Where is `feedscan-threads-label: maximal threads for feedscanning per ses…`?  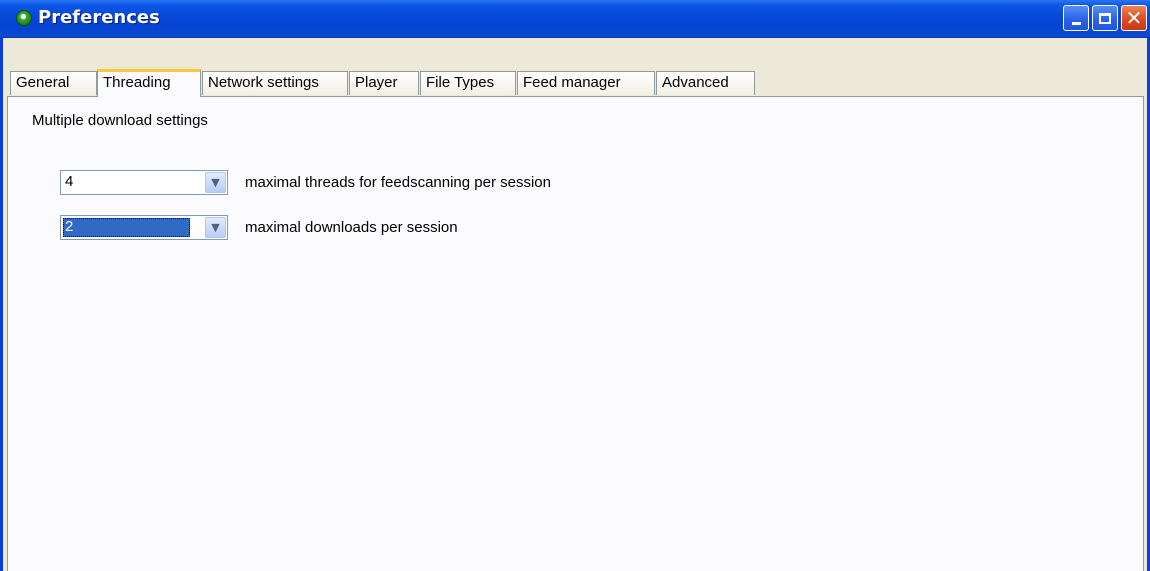 feedscan-threads-label: maximal threads for feedscanning per ses… is located at coordinates (398, 182).